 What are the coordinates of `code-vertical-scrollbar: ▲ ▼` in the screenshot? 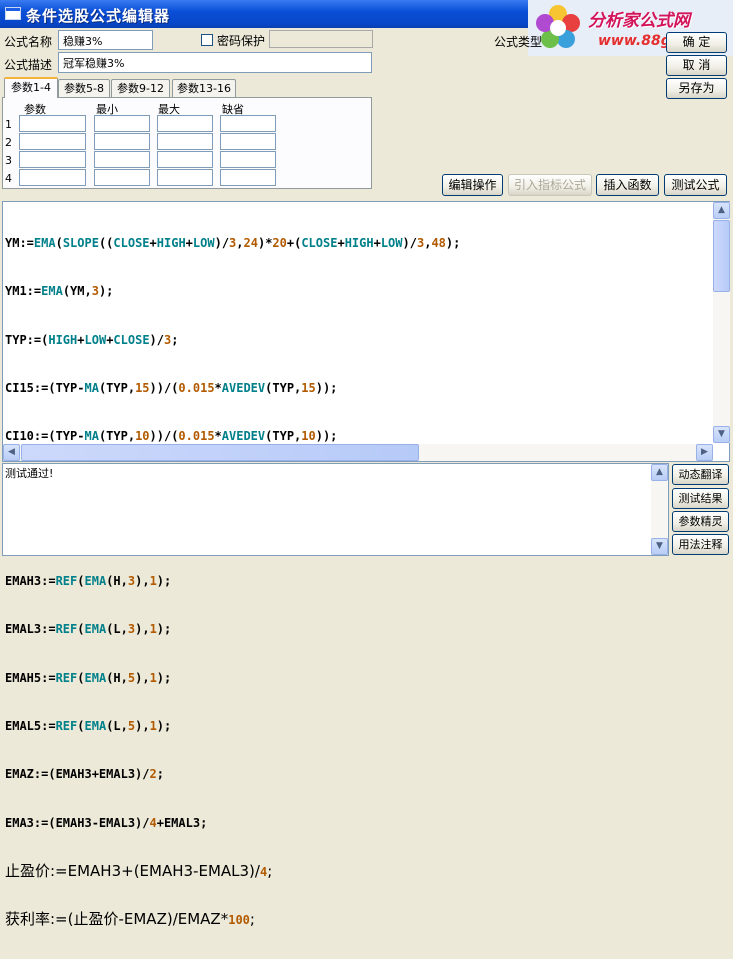 It's located at (721, 322).